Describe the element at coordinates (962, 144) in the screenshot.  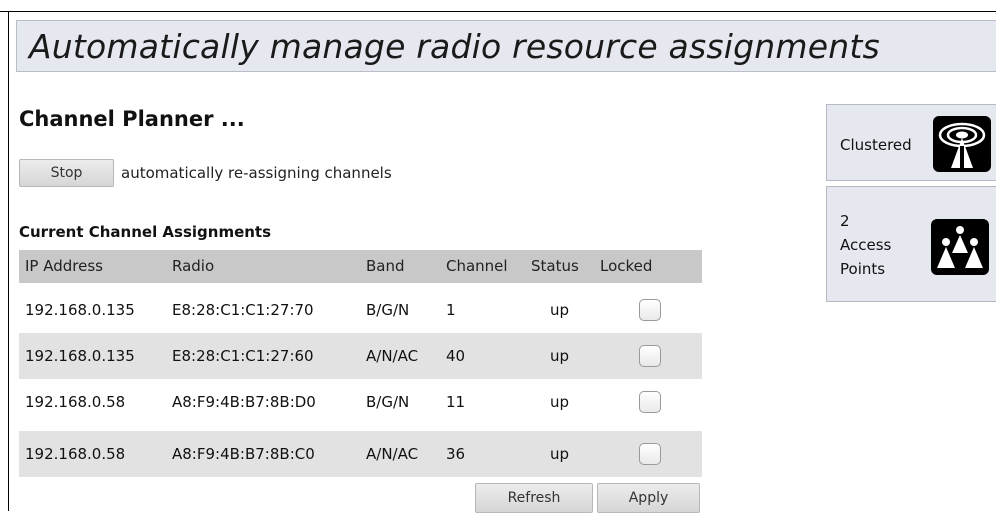
I see `radio-tower-icon` at that location.